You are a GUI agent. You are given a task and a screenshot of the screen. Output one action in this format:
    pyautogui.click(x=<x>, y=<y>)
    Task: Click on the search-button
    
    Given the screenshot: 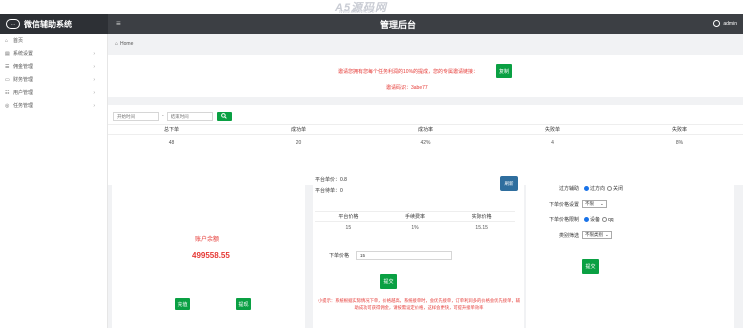 What is the action you would take?
    pyautogui.click(x=224, y=116)
    